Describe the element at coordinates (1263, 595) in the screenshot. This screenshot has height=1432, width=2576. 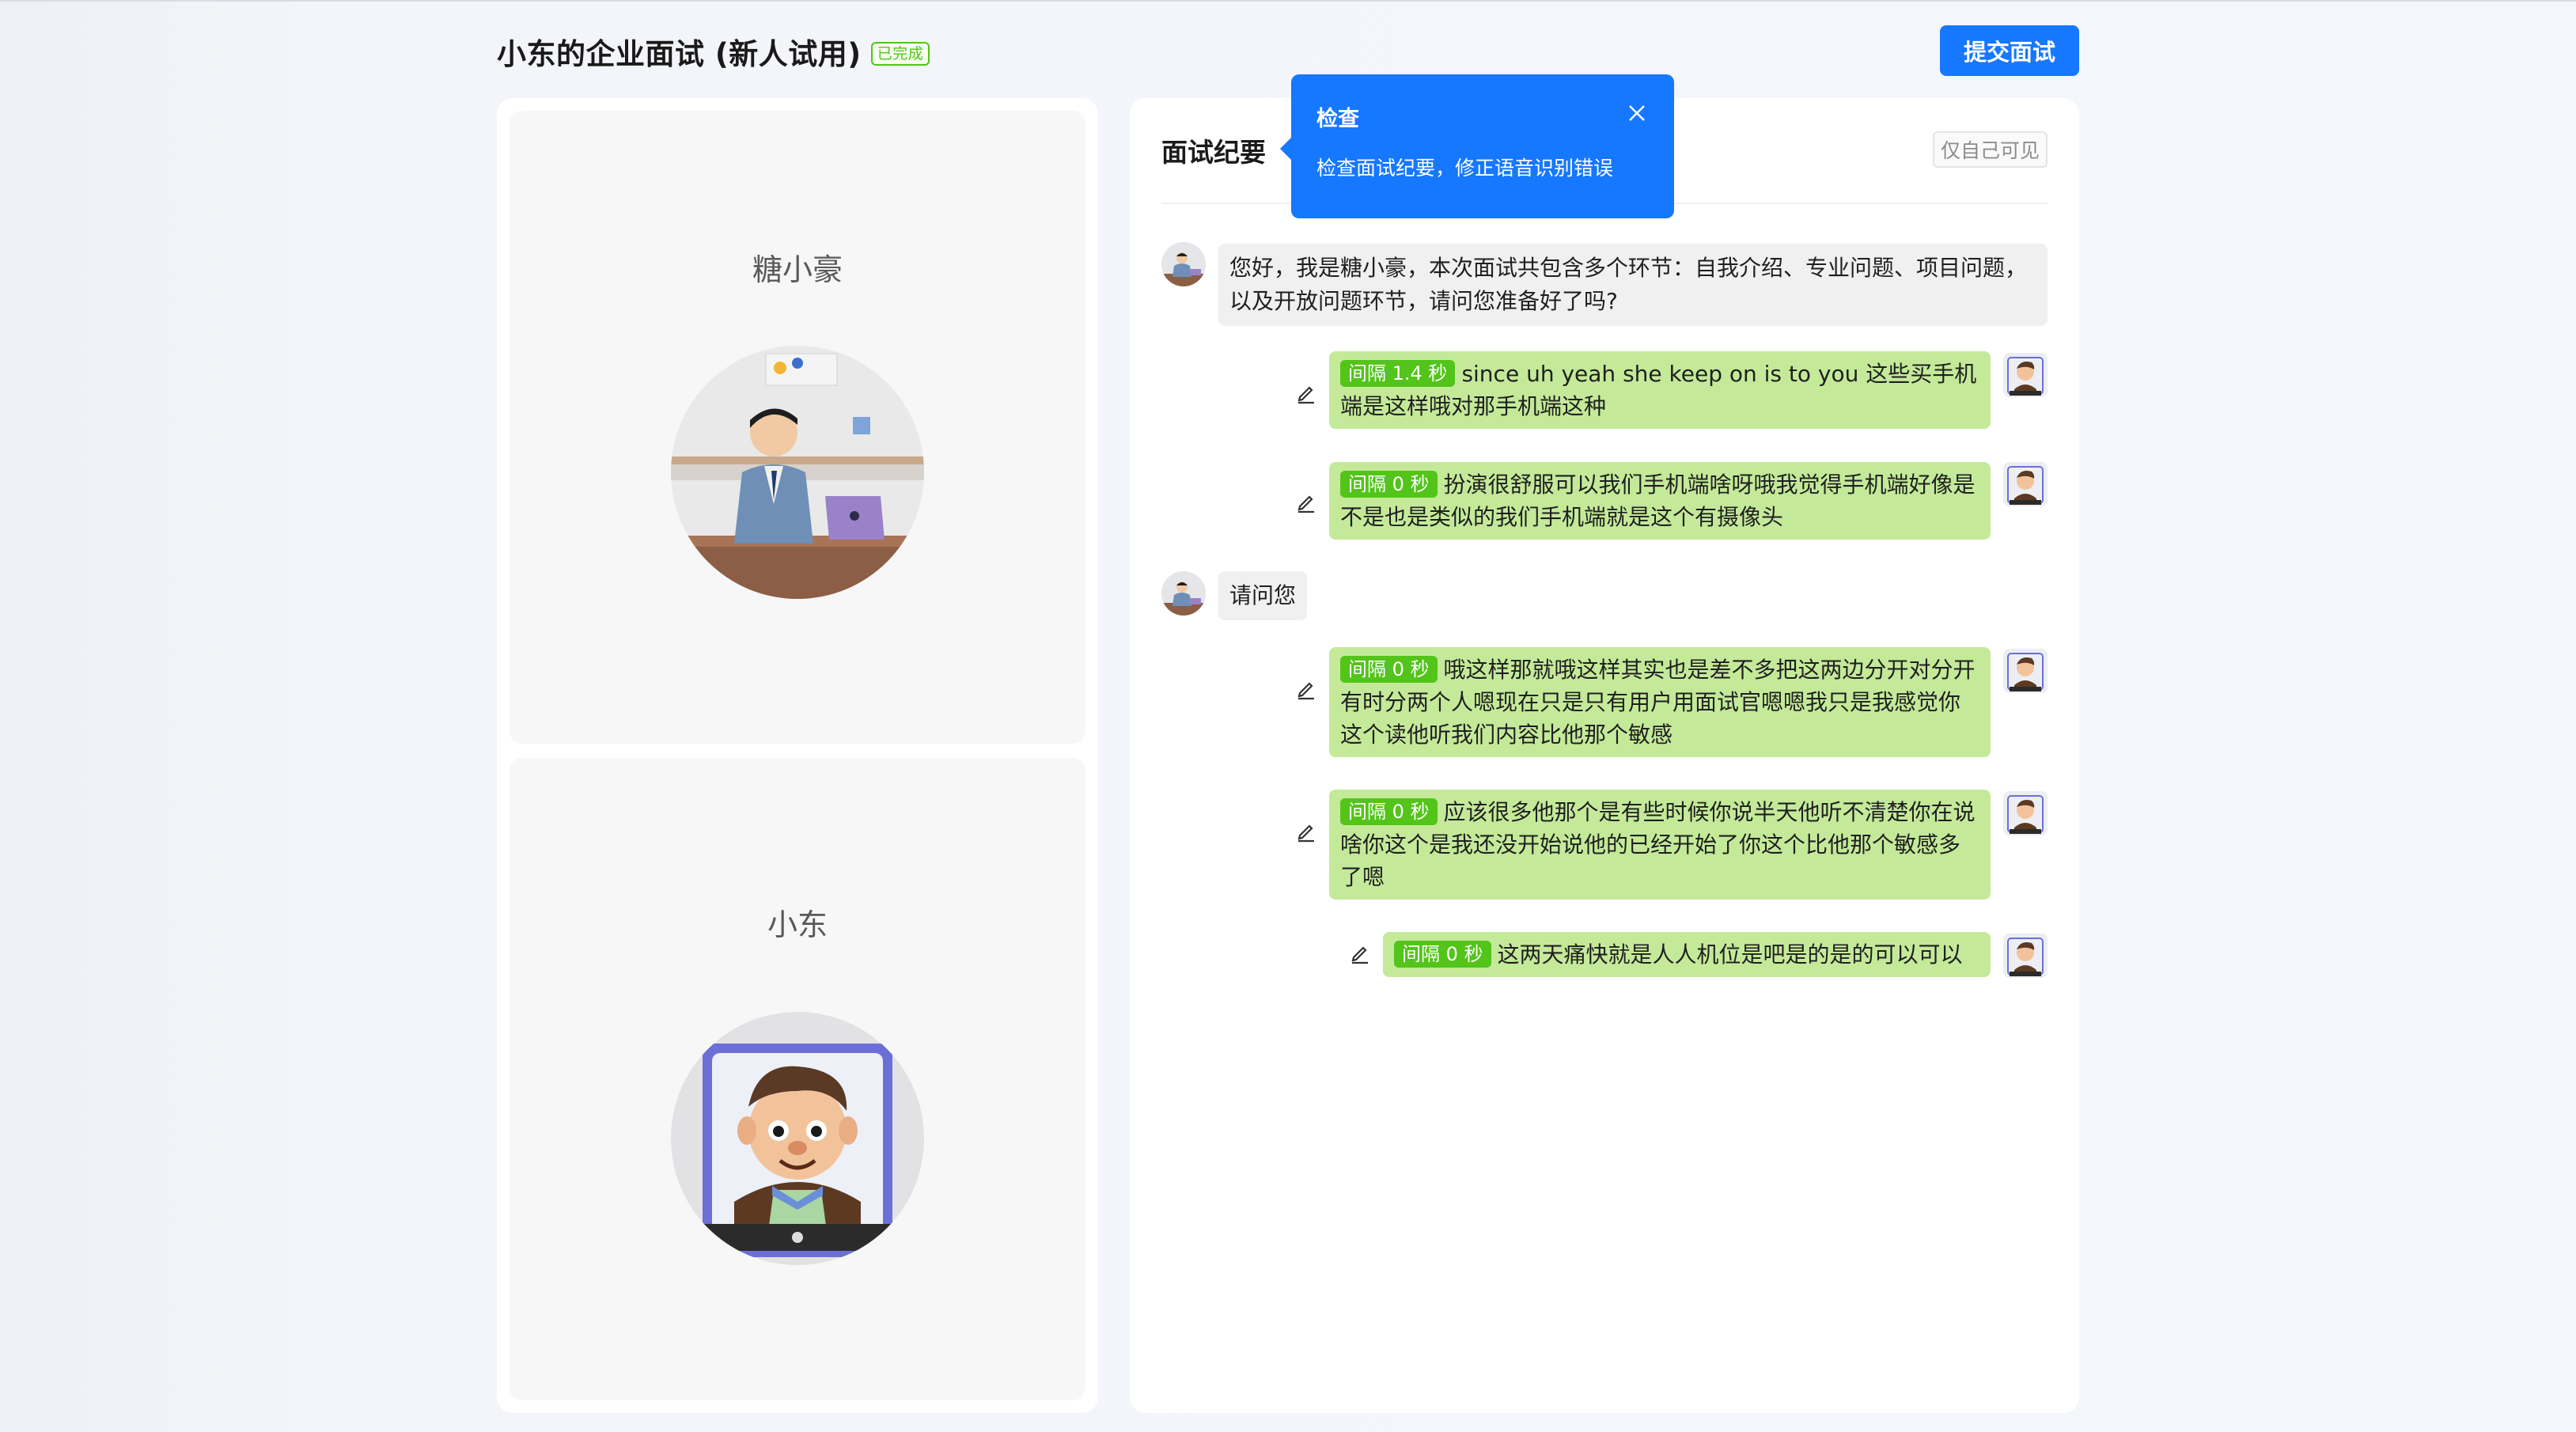
I see `message-bubble: 请问您` at that location.